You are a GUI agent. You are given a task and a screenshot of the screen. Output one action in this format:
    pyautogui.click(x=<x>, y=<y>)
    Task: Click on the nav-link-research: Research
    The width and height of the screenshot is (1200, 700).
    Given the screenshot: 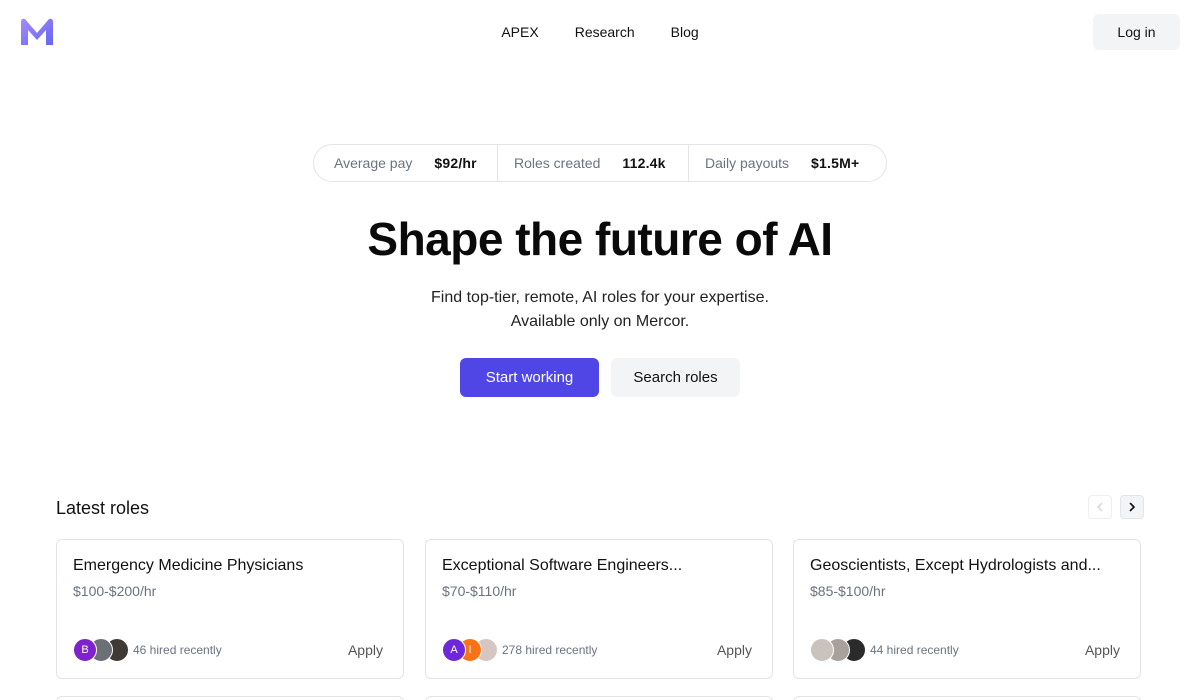 What is the action you would take?
    pyautogui.click(x=605, y=32)
    